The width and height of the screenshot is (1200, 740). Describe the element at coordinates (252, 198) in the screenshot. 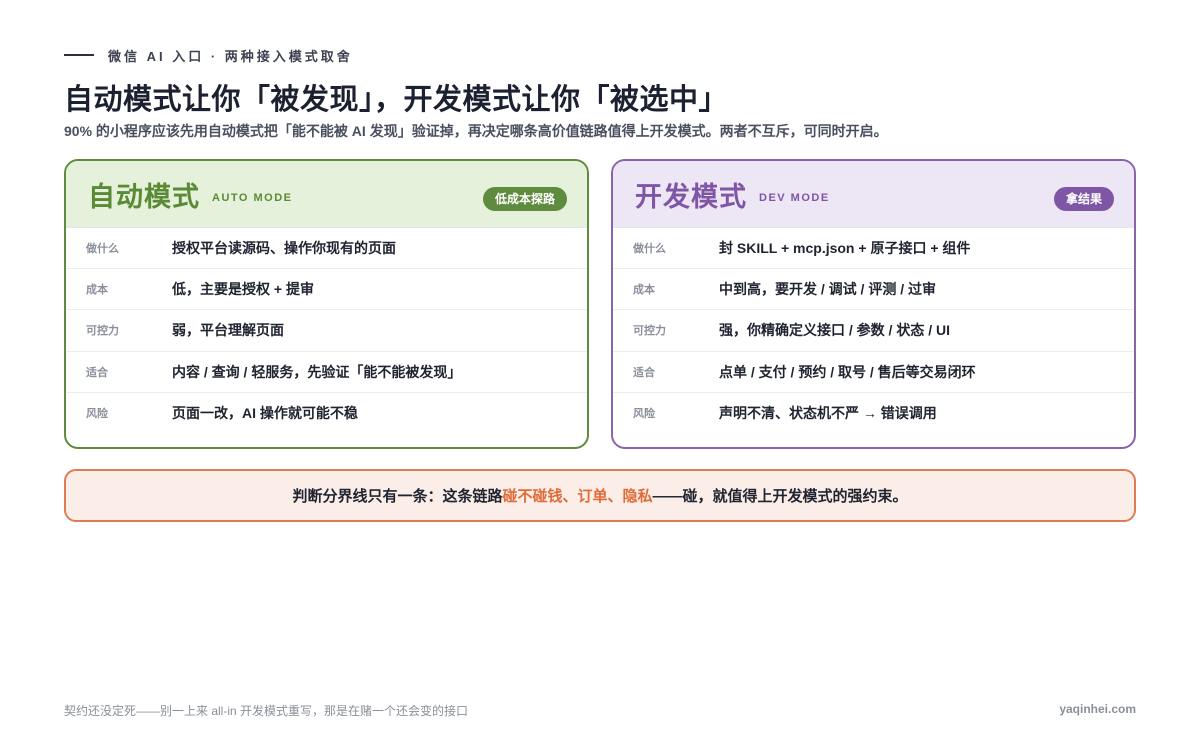

I see `auto-mode-subtitle: AUTO MODE` at that location.